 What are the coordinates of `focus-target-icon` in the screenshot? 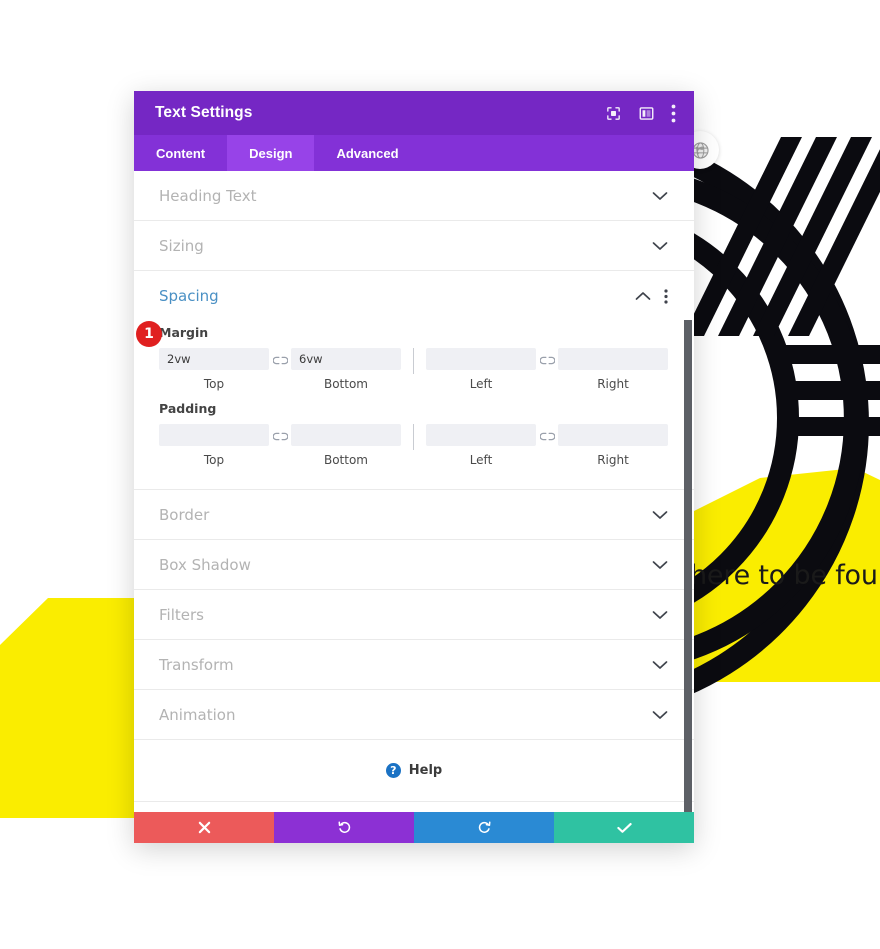 It's located at (613, 113).